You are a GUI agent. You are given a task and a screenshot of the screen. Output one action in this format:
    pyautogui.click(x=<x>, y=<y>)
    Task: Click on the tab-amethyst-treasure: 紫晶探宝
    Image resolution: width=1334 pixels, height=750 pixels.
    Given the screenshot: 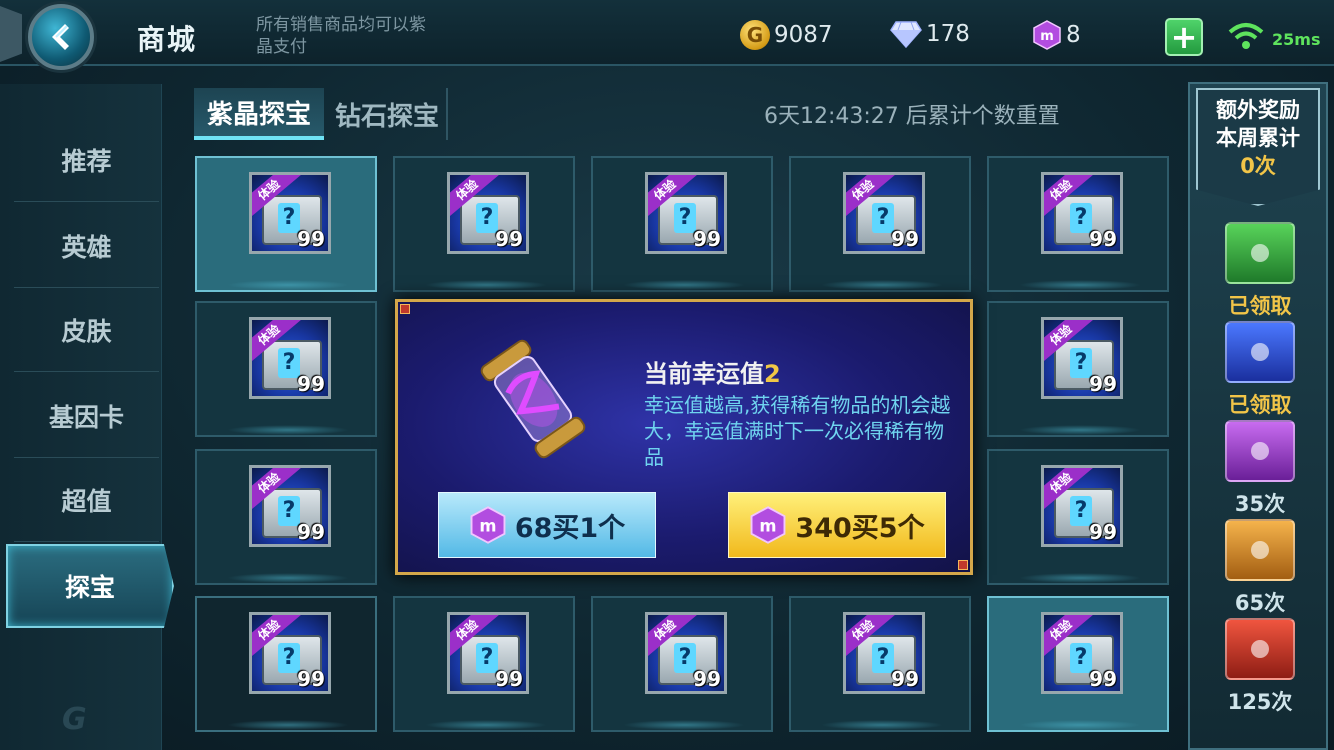 What is the action you would take?
    pyautogui.click(x=259, y=114)
    